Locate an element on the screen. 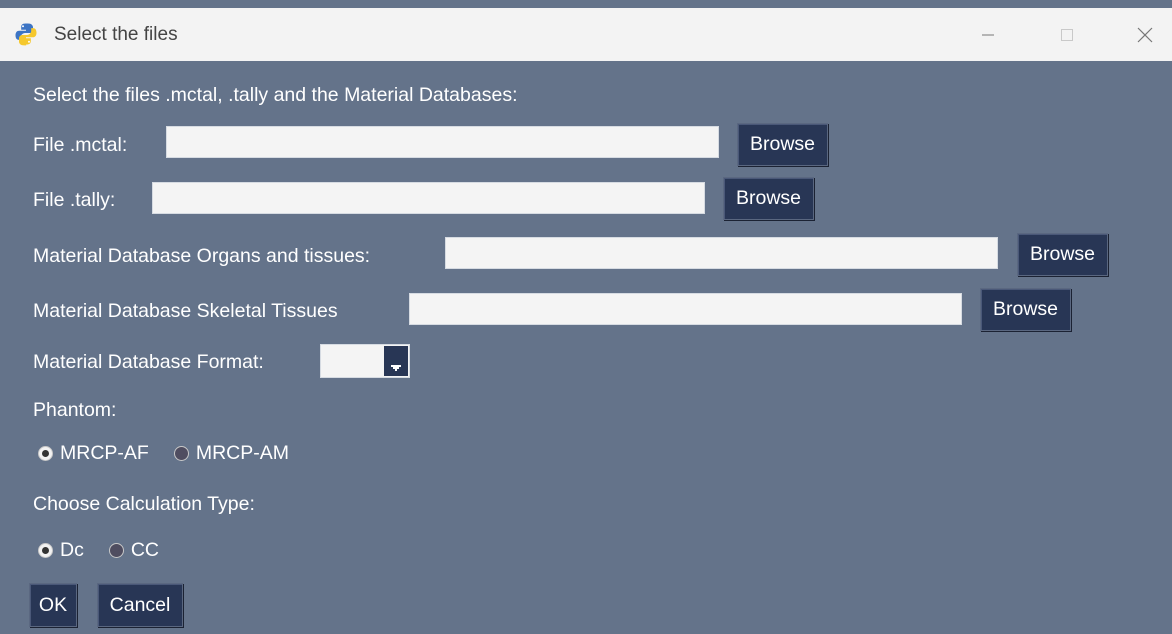  chevron-down-icon is located at coordinates (396, 361).